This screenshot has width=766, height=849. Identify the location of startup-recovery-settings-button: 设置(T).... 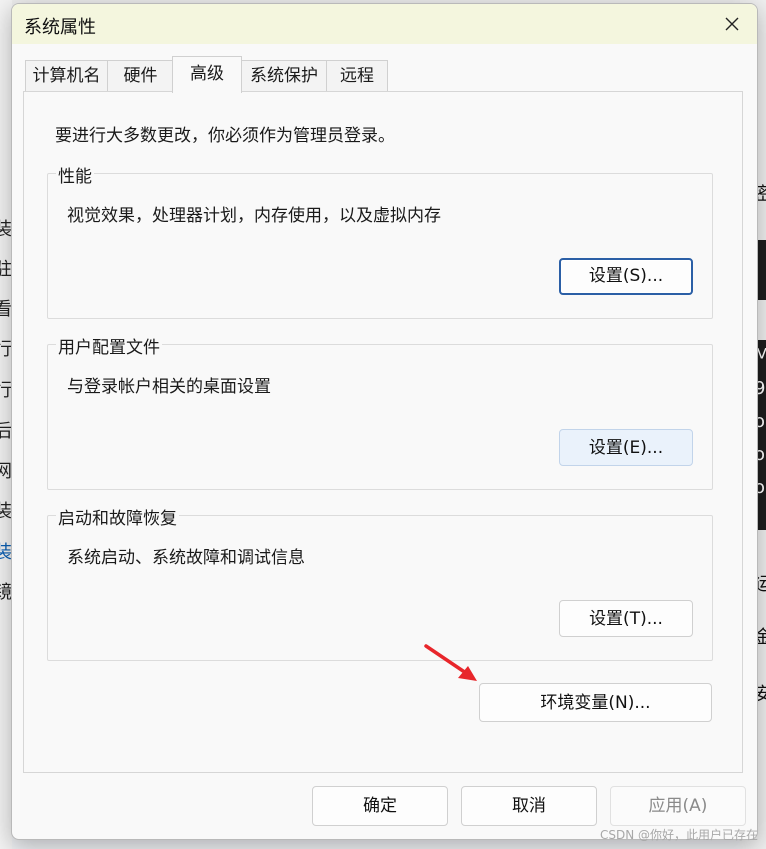
(626, 618).